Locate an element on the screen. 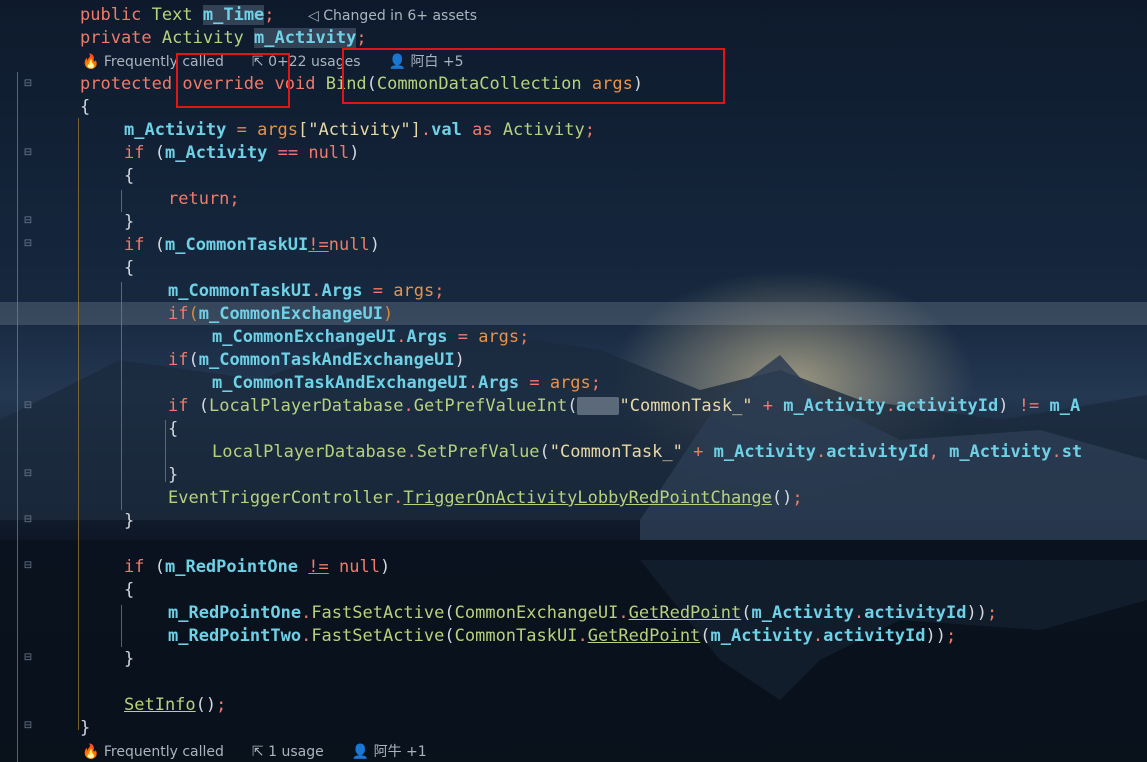 The height and width of the screenshot is (762, 1147). keyword: return is located at coordinates (199, 199).